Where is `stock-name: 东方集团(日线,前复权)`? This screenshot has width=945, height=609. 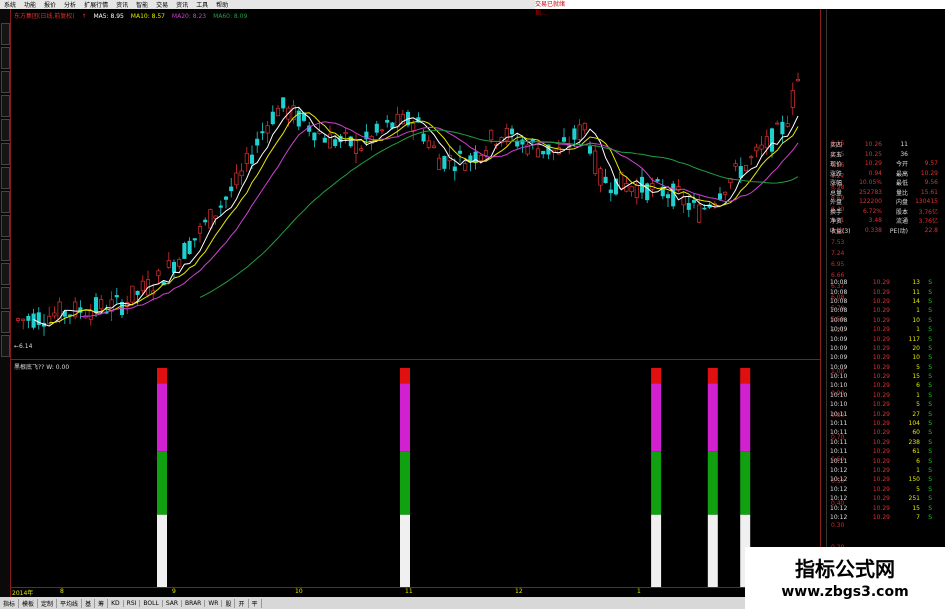 stock-name: 东方集团(日线,前复权) is located at coordinates (44, 16).